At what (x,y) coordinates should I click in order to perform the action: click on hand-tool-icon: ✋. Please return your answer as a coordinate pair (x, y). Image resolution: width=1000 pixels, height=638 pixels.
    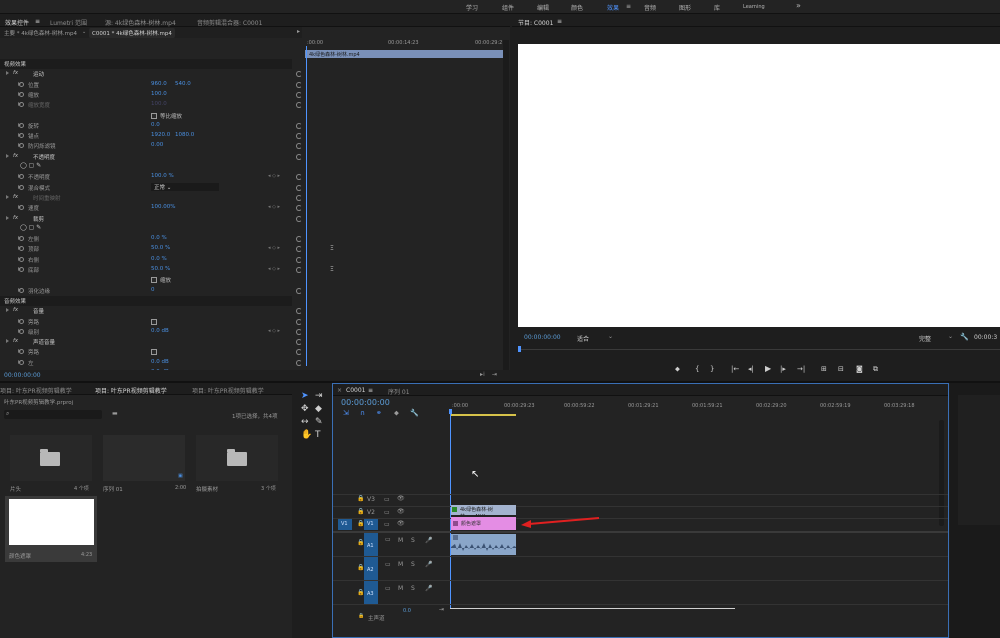
    Looking at the image, I should click on (306, 435).